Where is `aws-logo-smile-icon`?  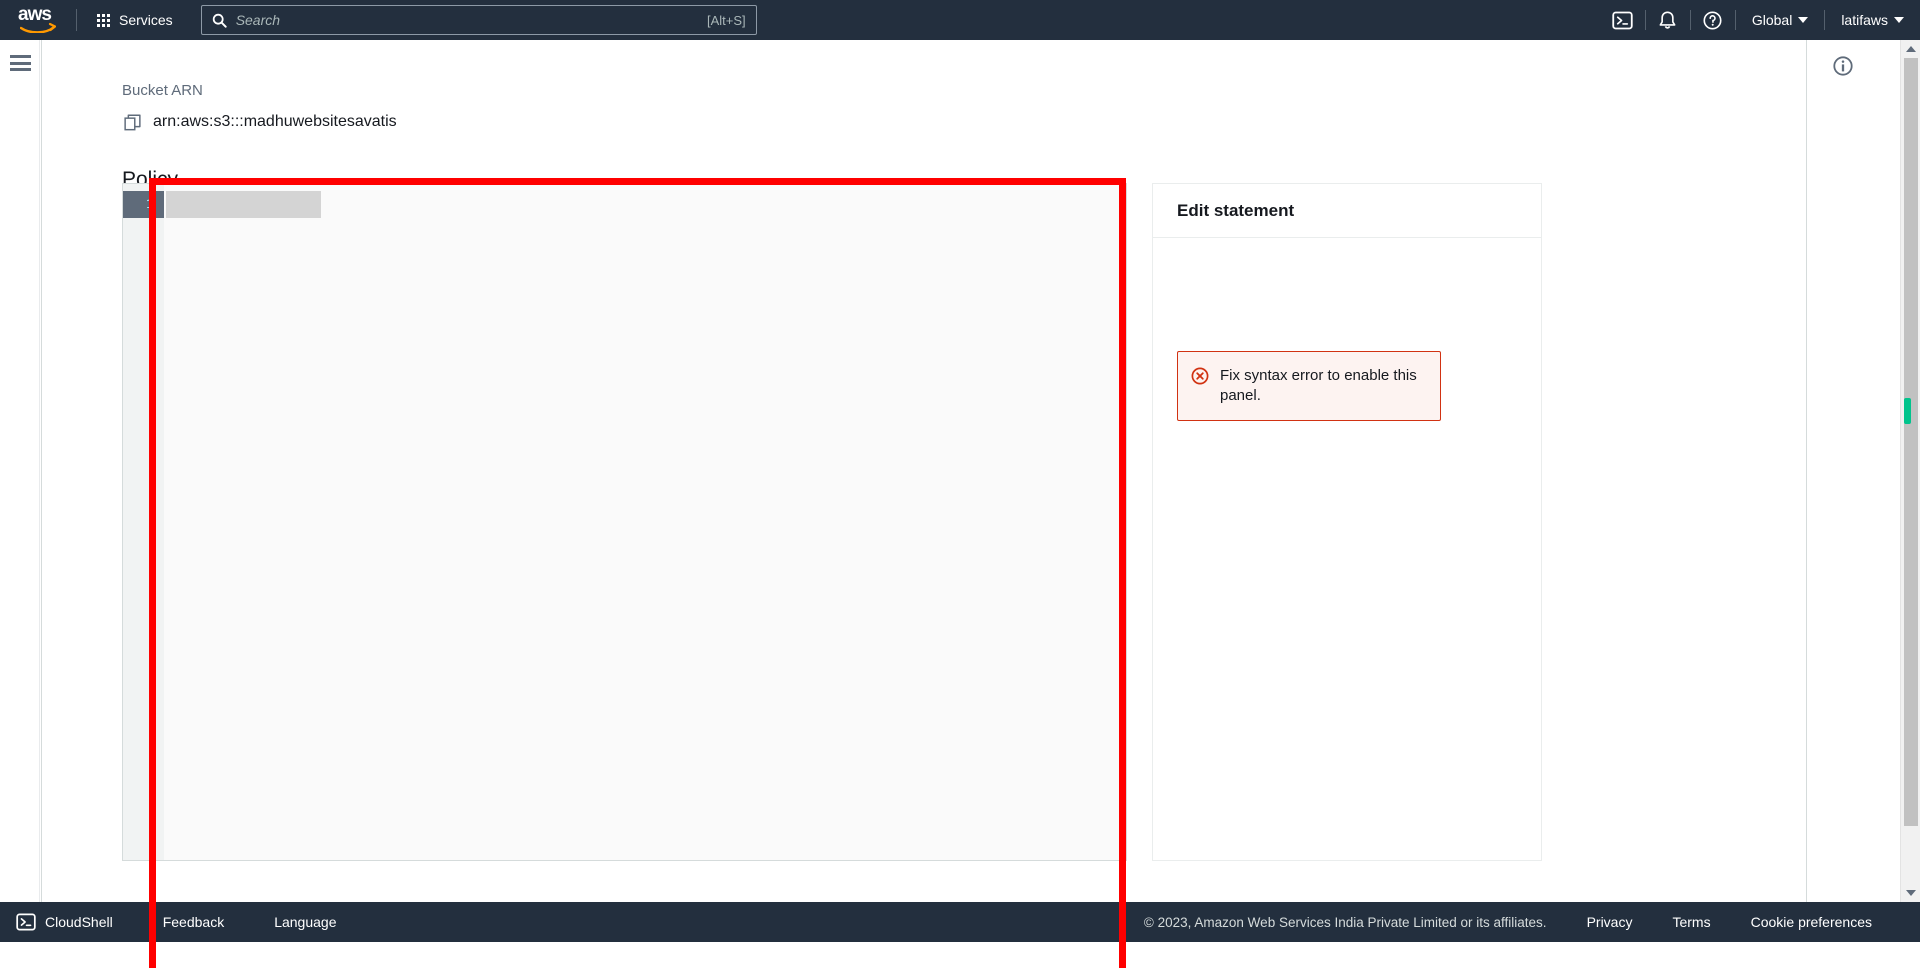 aws-logo-smile-icon is located at coordinates (38, 27).